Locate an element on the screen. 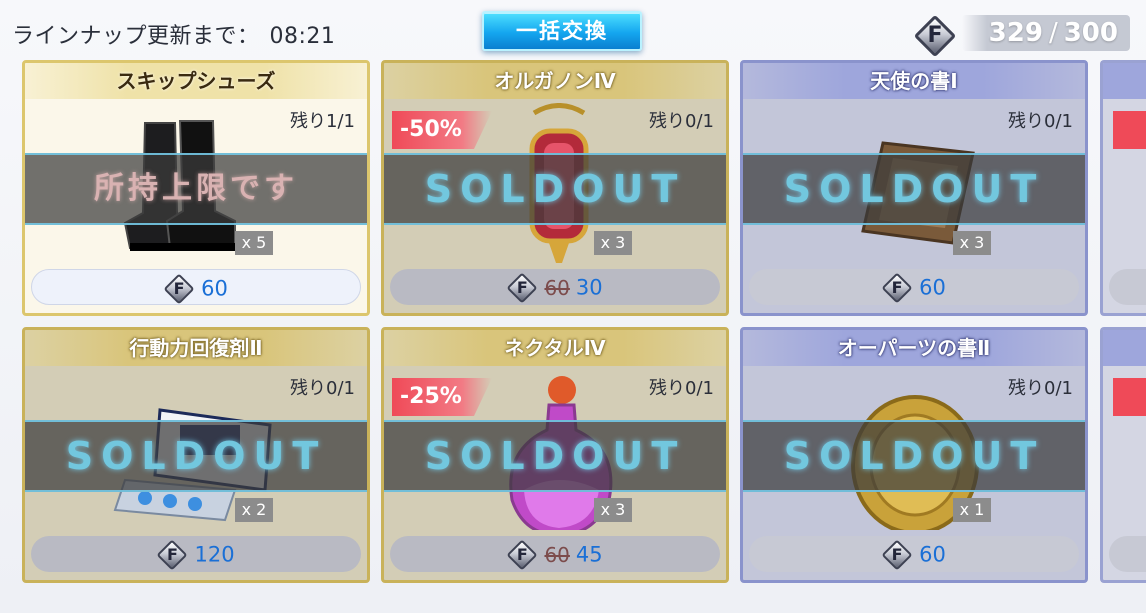 The width and height of the screenshot is (1146, 613). price-button: F 60 30 is located at coordinates (555, 287).